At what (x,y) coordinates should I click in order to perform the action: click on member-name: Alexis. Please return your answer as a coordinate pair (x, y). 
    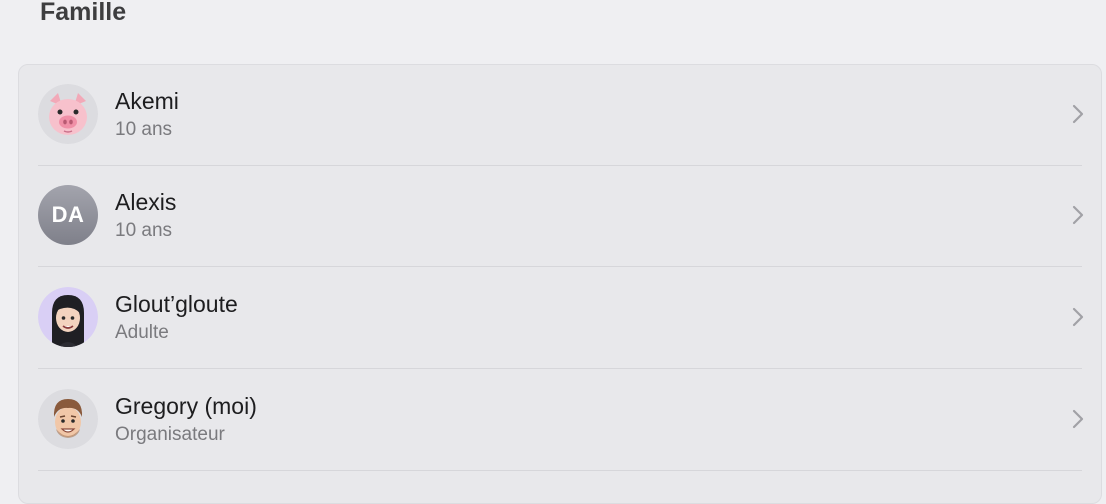
    Looking at the image, I should click on (146, 202).